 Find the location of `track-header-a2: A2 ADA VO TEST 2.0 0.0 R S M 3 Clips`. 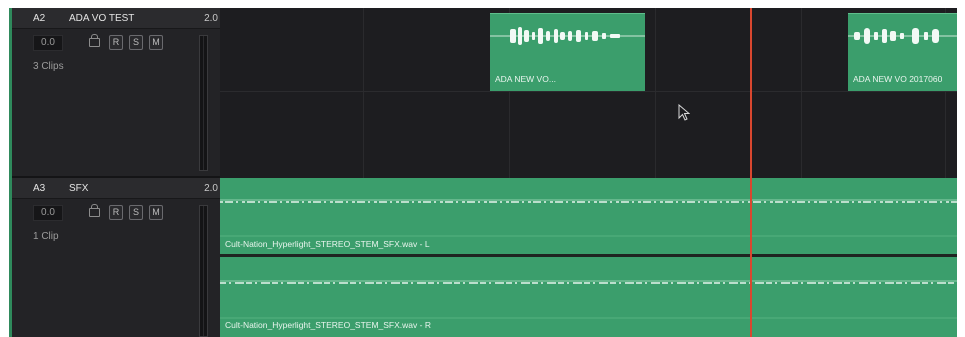

track-header-a2: A2 ADA VO TEST 2.0 0.0 R S M 3 Clips is located at coordinates (116, 93).